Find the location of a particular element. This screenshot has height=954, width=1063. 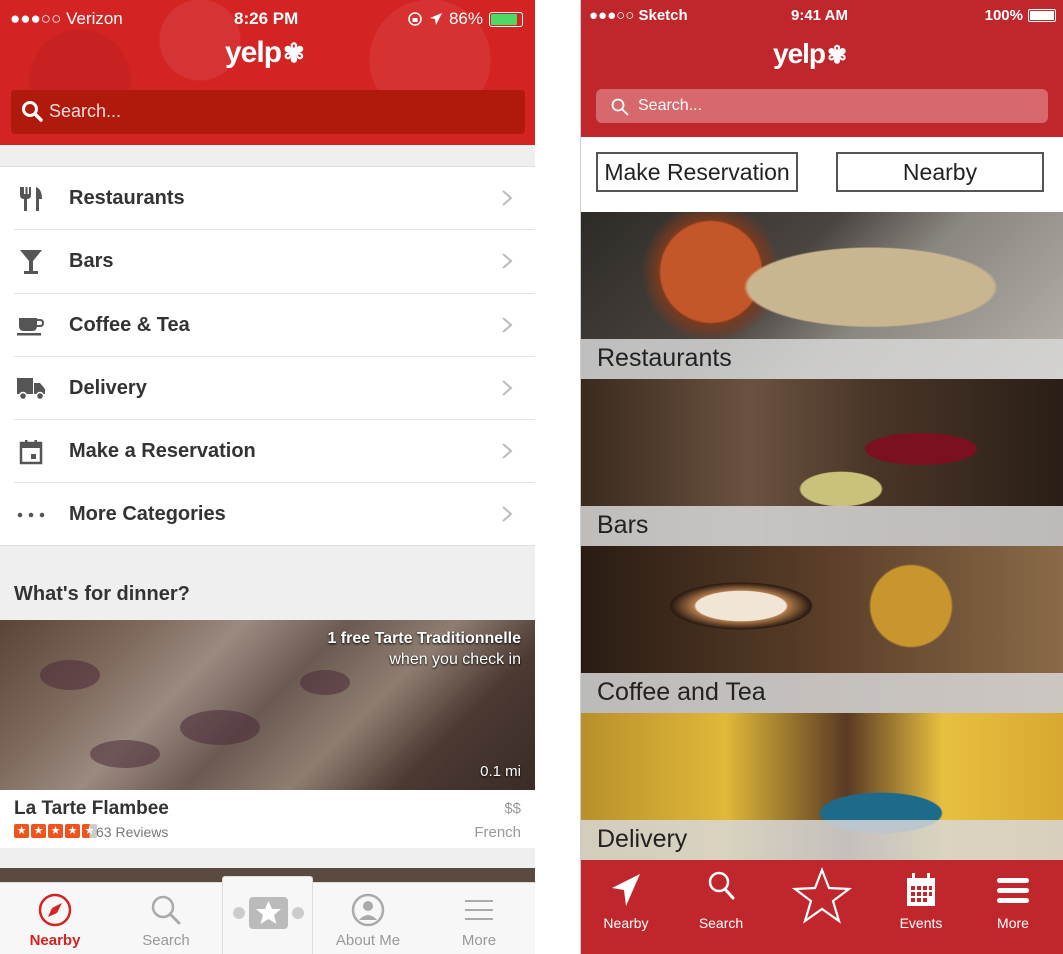

status-bar: ●●●○○ Sketch 9:41 AM 100% is located at coordinates (822, 15).